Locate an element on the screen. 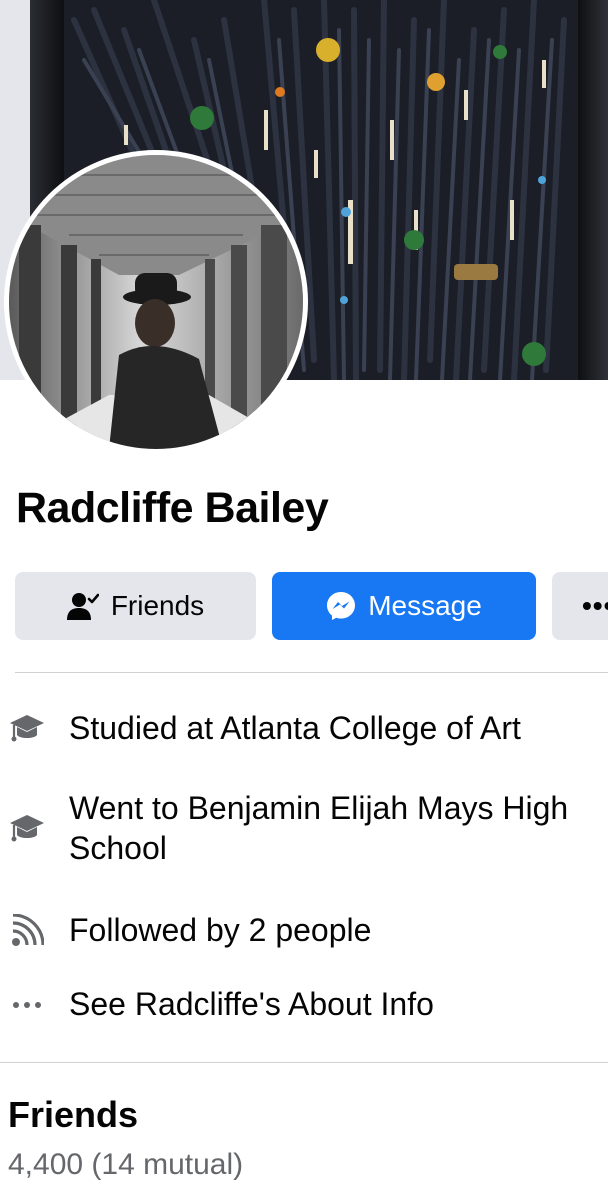 Image resolution: width=608 pixels, height=1200 pixels. info-row-education-college: Studied at Atlanta College of Art is located at coordinates (304, 728).